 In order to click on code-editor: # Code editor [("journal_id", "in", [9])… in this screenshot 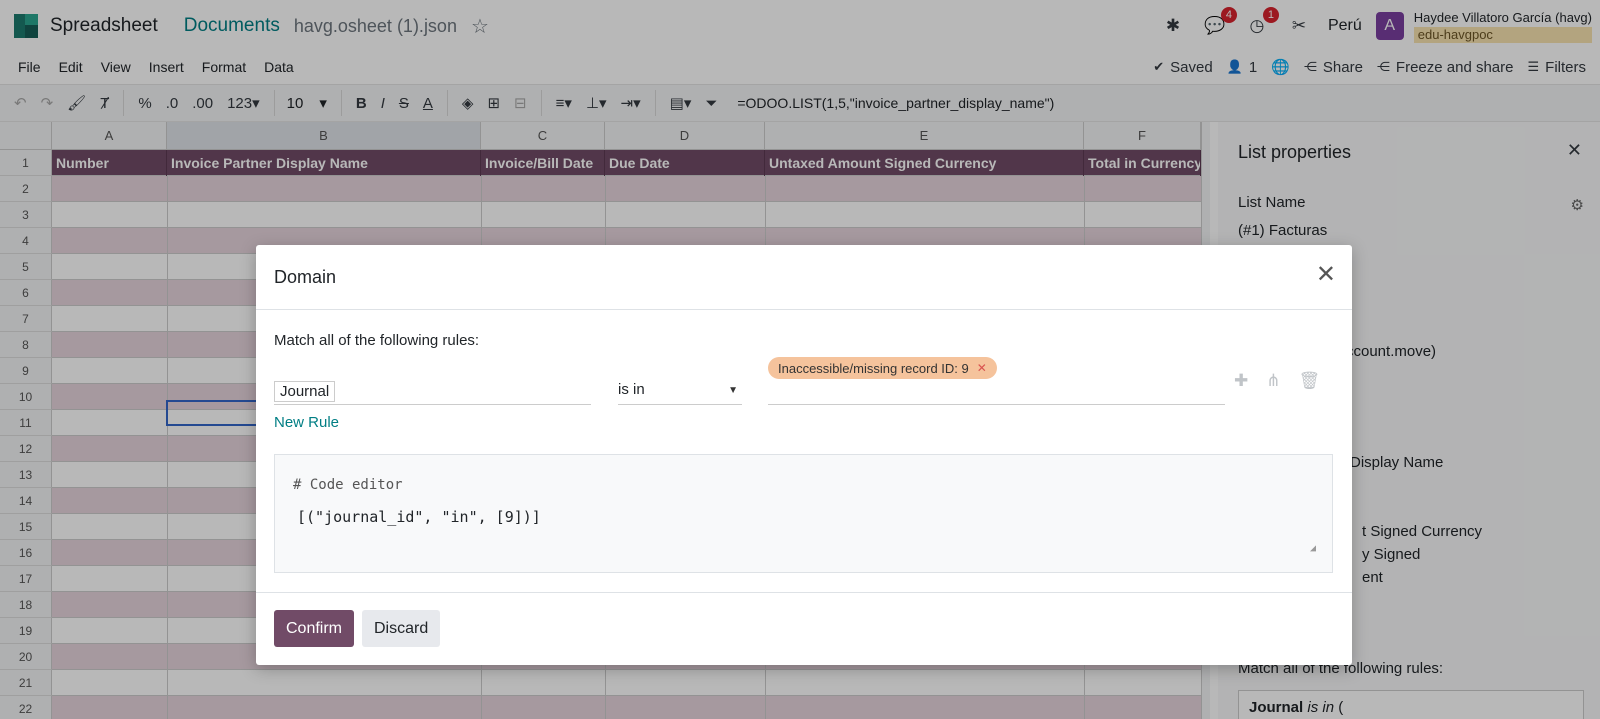, I will do `click(803, 513)`.